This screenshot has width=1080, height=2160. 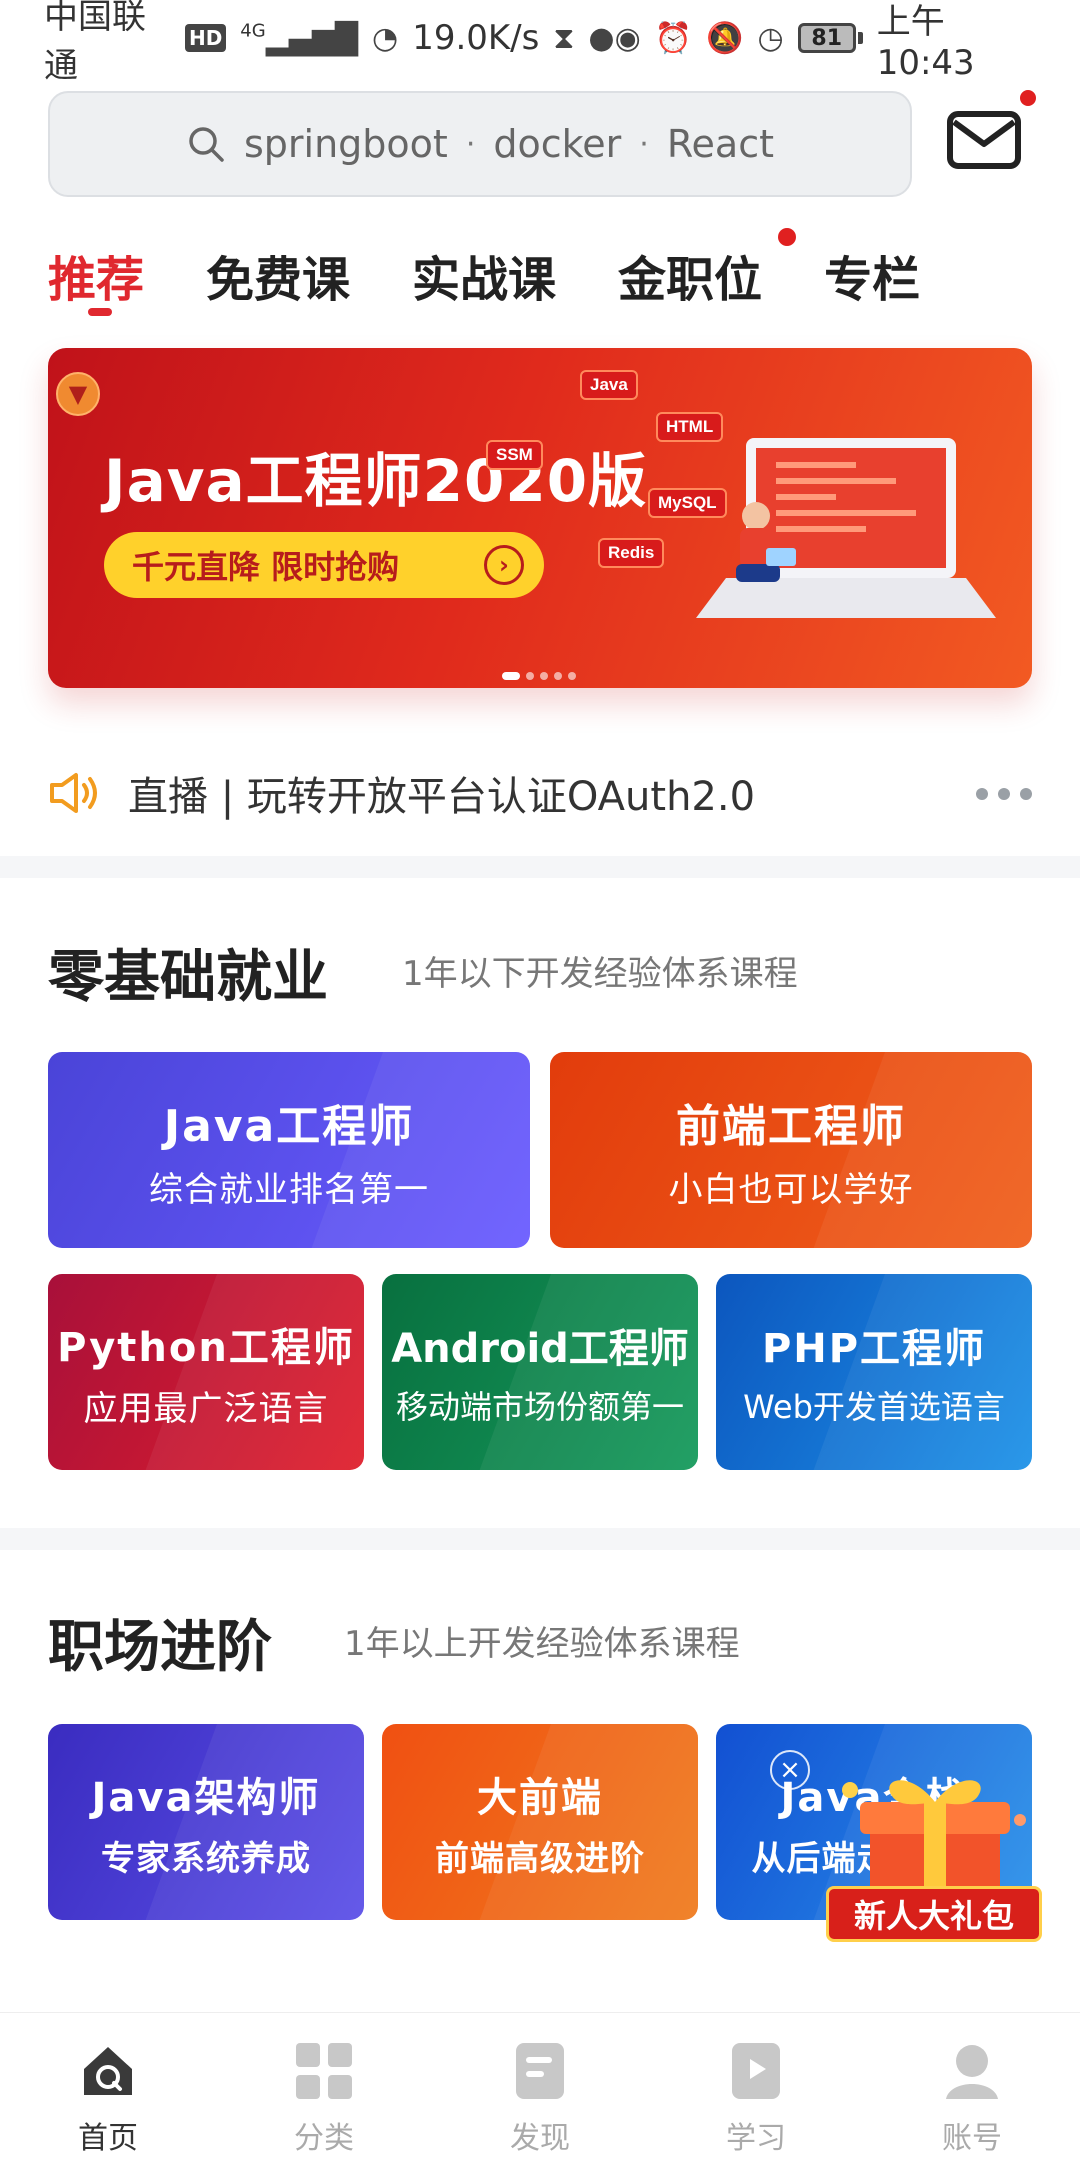 I want to click on home-icon, so click(x=108, y=2071).